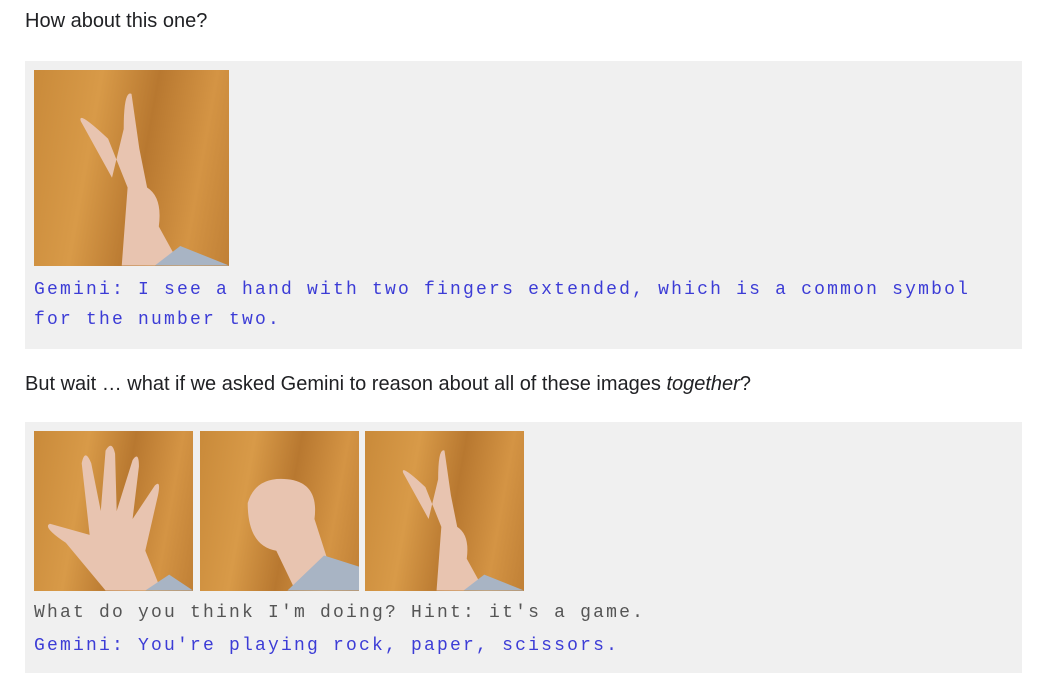 The height and width of the screenshot is (681, 1039). Describe the element at coordinates (703, 384) in the screenshot. I see `emphasis-text: together` at that location.